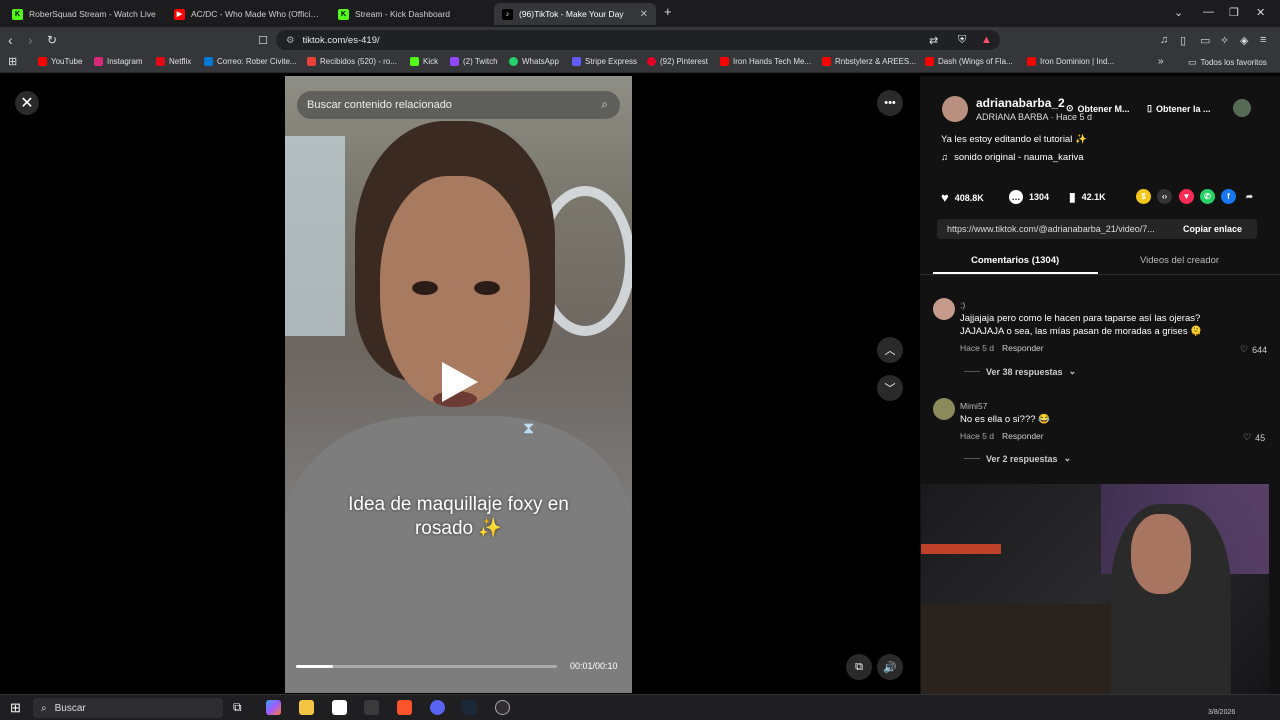  Describe the element at coordinates (458, 105) in the screenshot. I see `related-search-input: Buscar contenido relacionado ⌕` at that location.